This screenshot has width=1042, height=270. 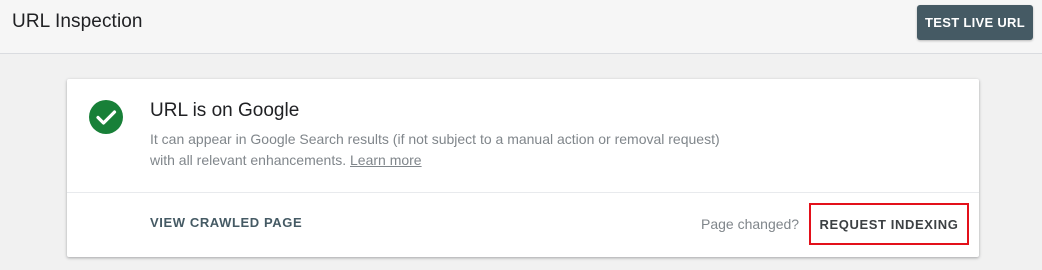 I want to click on learn-more-link: Learn more, so click(x=386, y=160).